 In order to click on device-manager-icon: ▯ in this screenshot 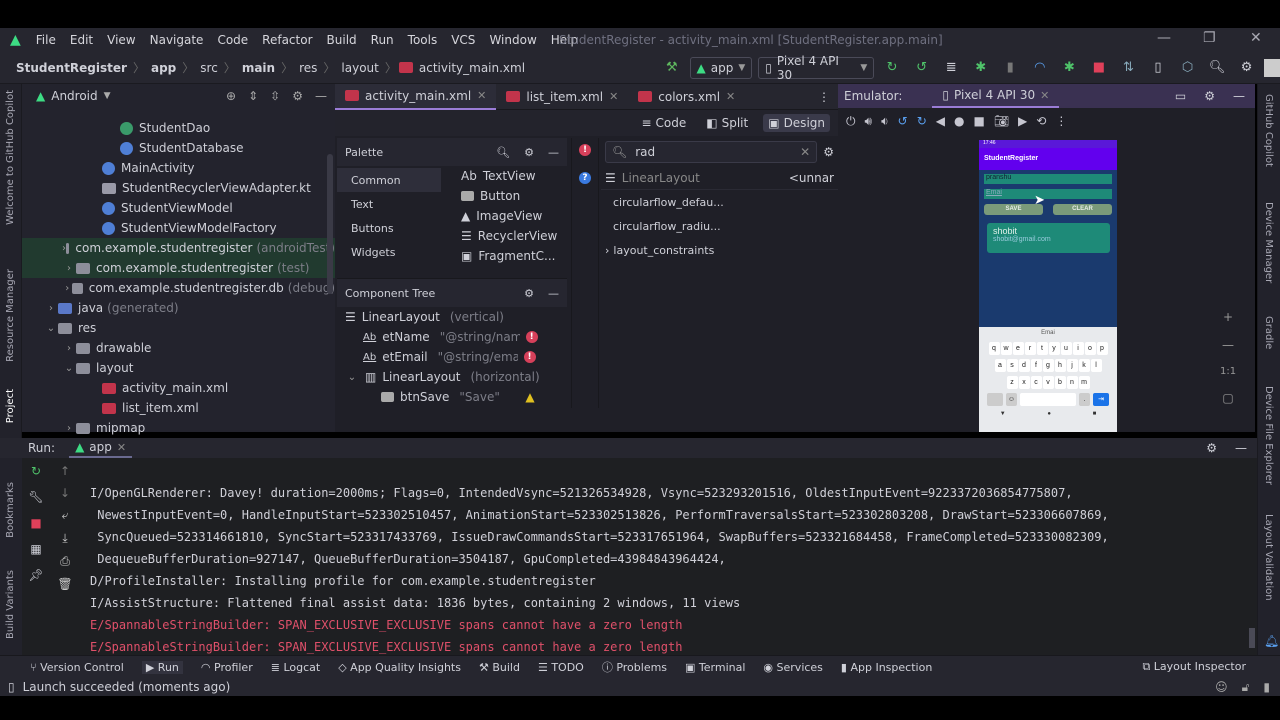, I will do `click(1158, 67)`.